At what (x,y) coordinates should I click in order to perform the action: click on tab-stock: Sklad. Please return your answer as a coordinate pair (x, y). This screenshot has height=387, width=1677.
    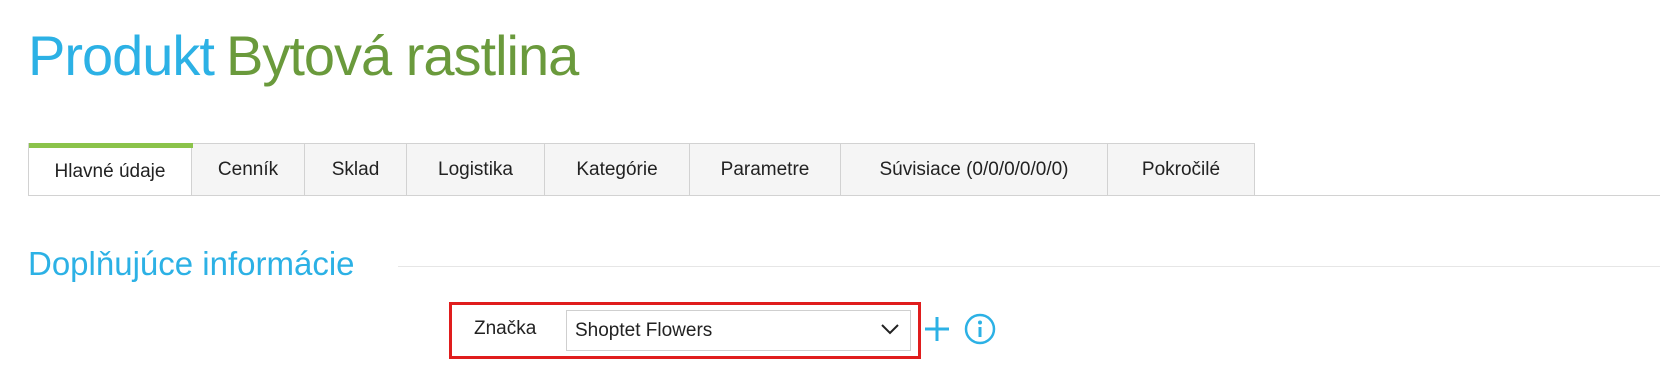
    Looking at the image, I should click on (356, 169).